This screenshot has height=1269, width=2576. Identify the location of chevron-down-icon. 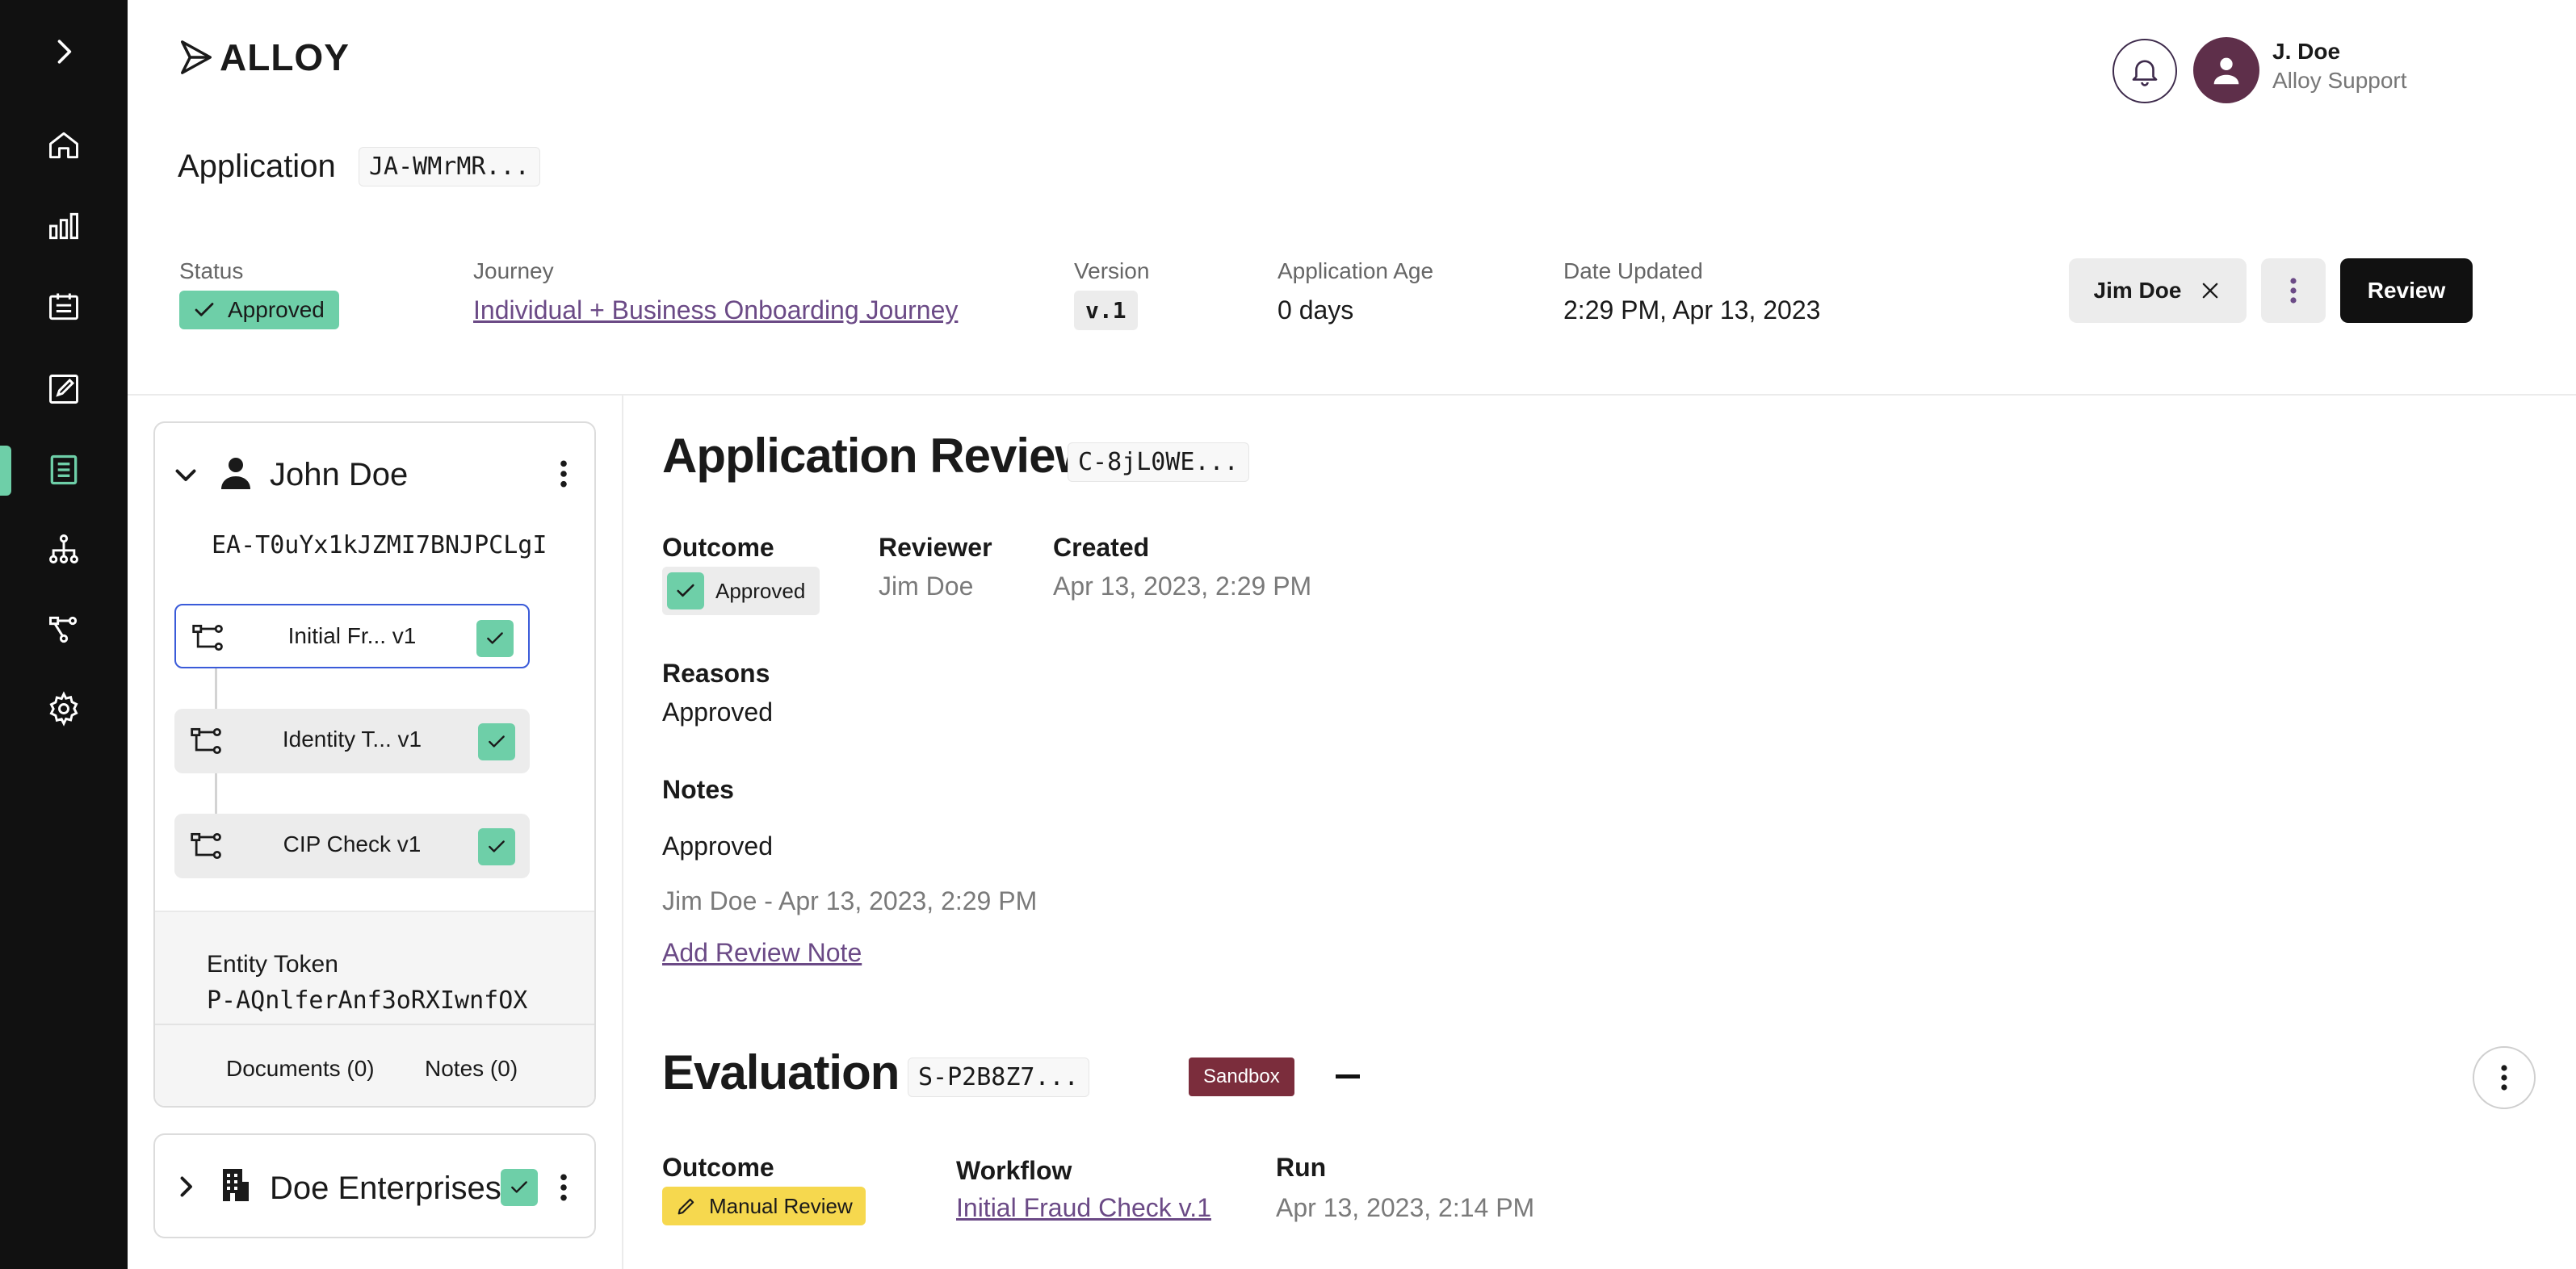
(185, 475).